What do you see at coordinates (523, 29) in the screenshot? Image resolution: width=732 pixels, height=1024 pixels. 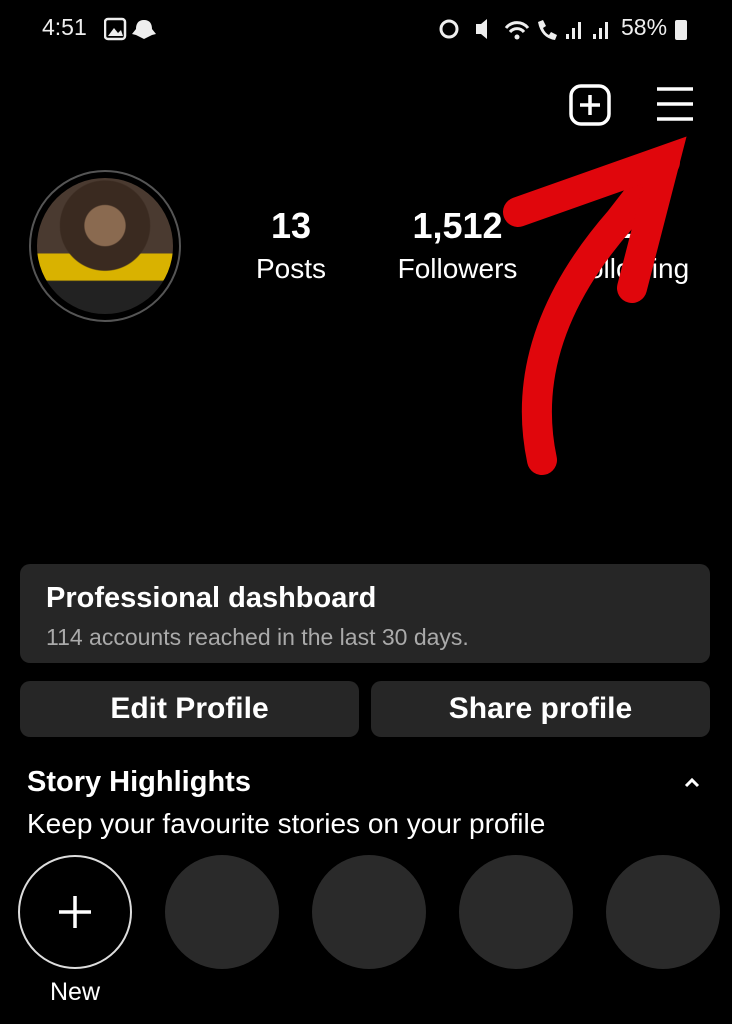 I see `system-status-icons` at bounding box center [523, 29].